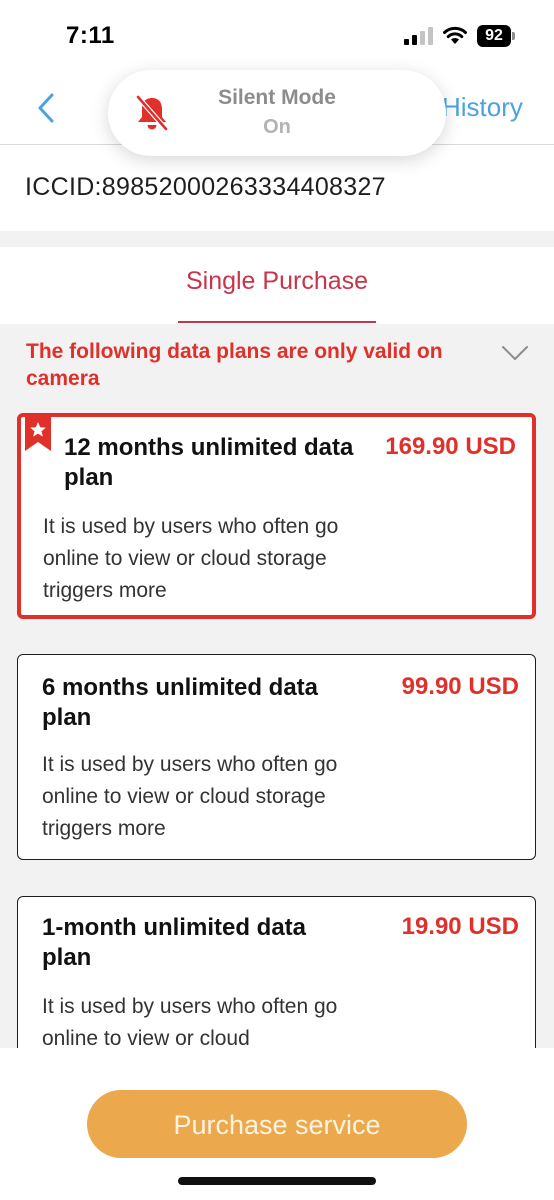 Image resolution: width=554 pixels, height=1200 pixels. Describe the element at coordinates (277, 113) in the screenshot. I see `silent-mode-banner: Silent Mode On` at that location.